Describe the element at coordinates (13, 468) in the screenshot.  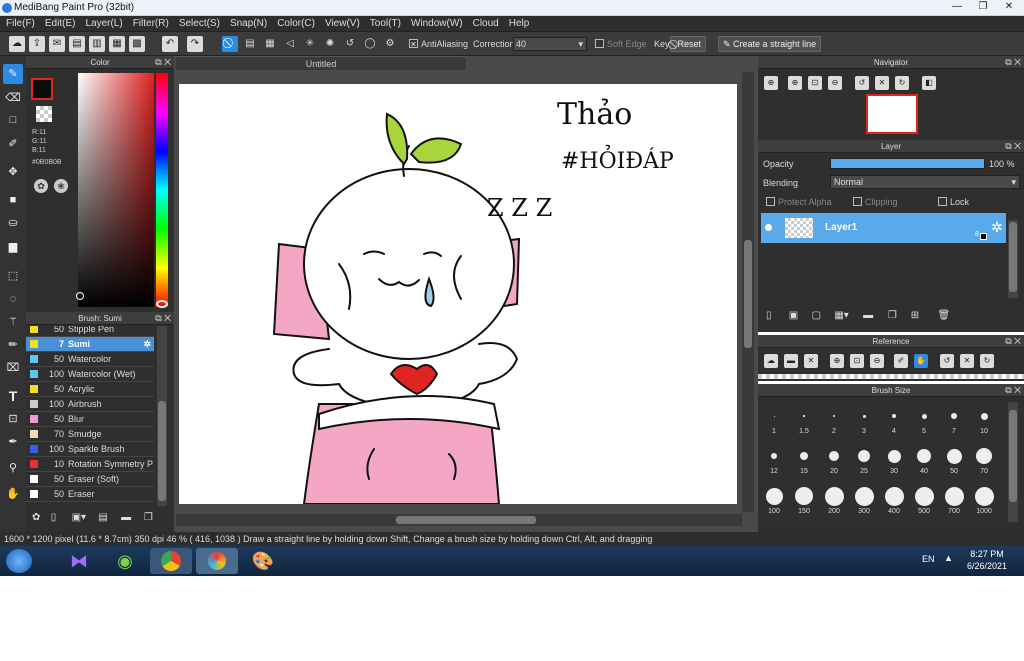
I see `eyedropper-tool-icon: ⚲` at that location.